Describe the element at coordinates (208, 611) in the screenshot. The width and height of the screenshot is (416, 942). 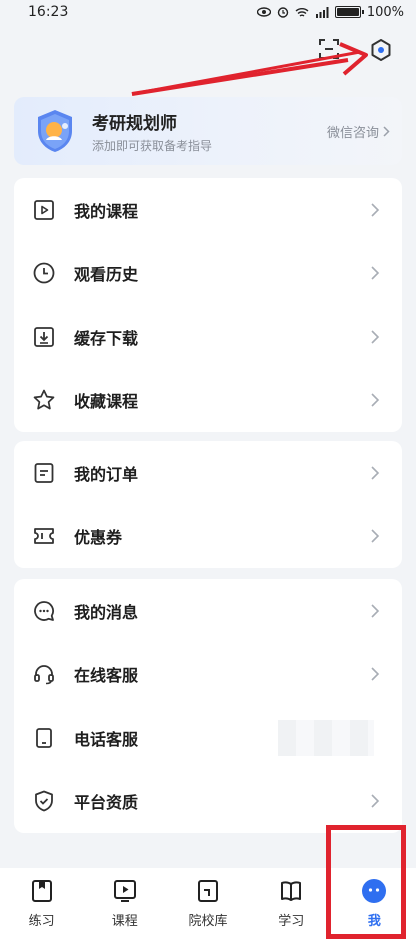
I see `menu-item-messages: 我的消息` at that location.